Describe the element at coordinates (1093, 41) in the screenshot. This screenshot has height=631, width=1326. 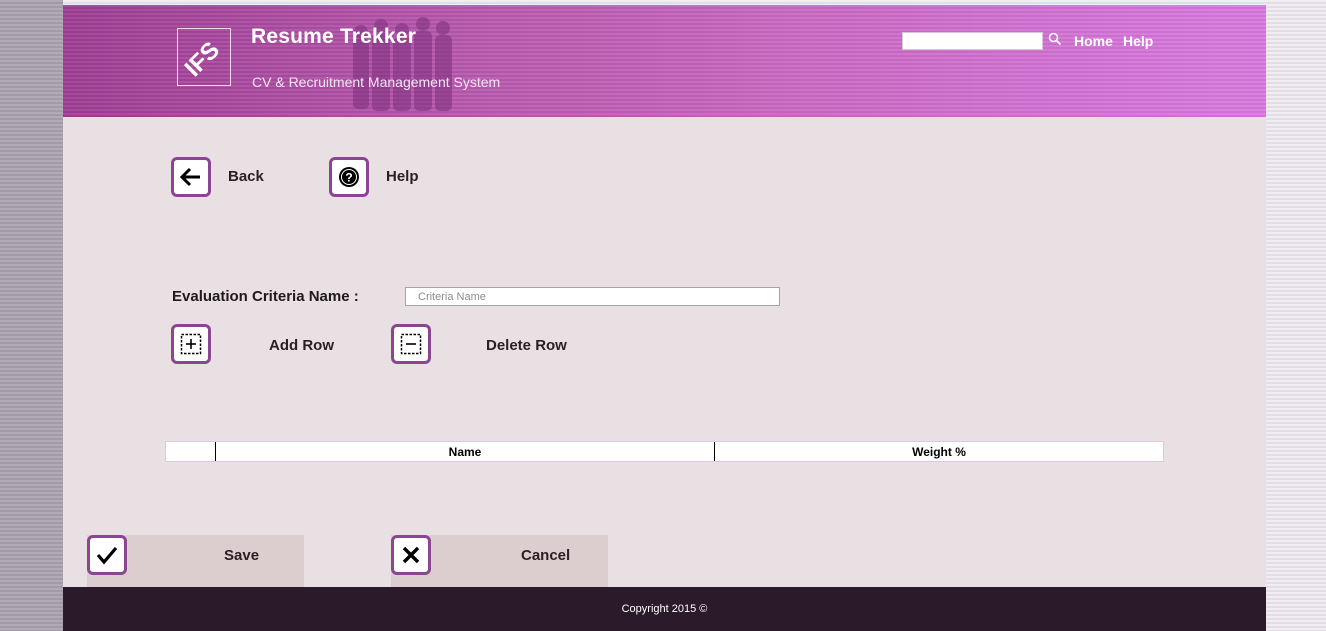
I see `nav-home-link: Home` at that location.